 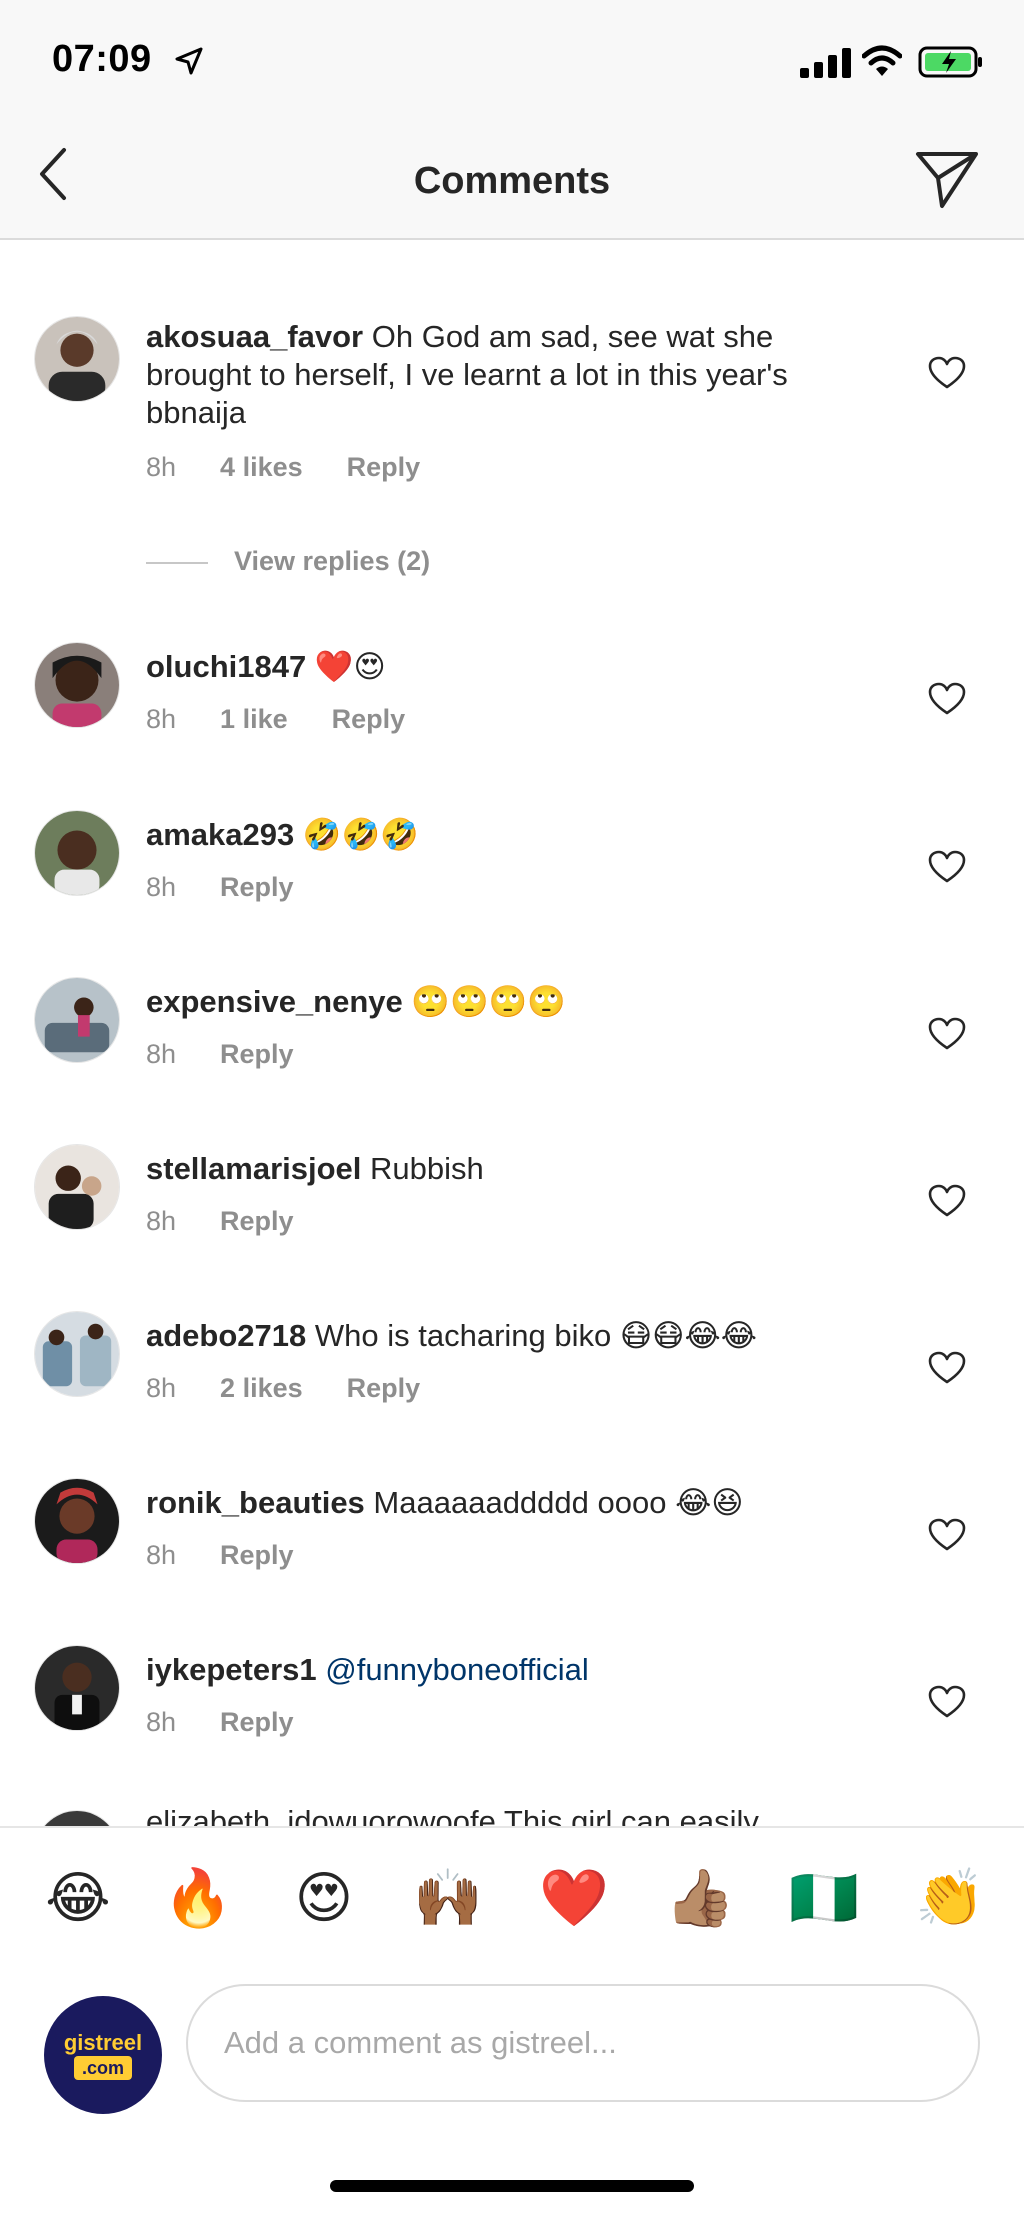 What do you see at coordinates (583, 2043) in the screenshot?
I see `comment-input` at bounding box center [583, 2043].